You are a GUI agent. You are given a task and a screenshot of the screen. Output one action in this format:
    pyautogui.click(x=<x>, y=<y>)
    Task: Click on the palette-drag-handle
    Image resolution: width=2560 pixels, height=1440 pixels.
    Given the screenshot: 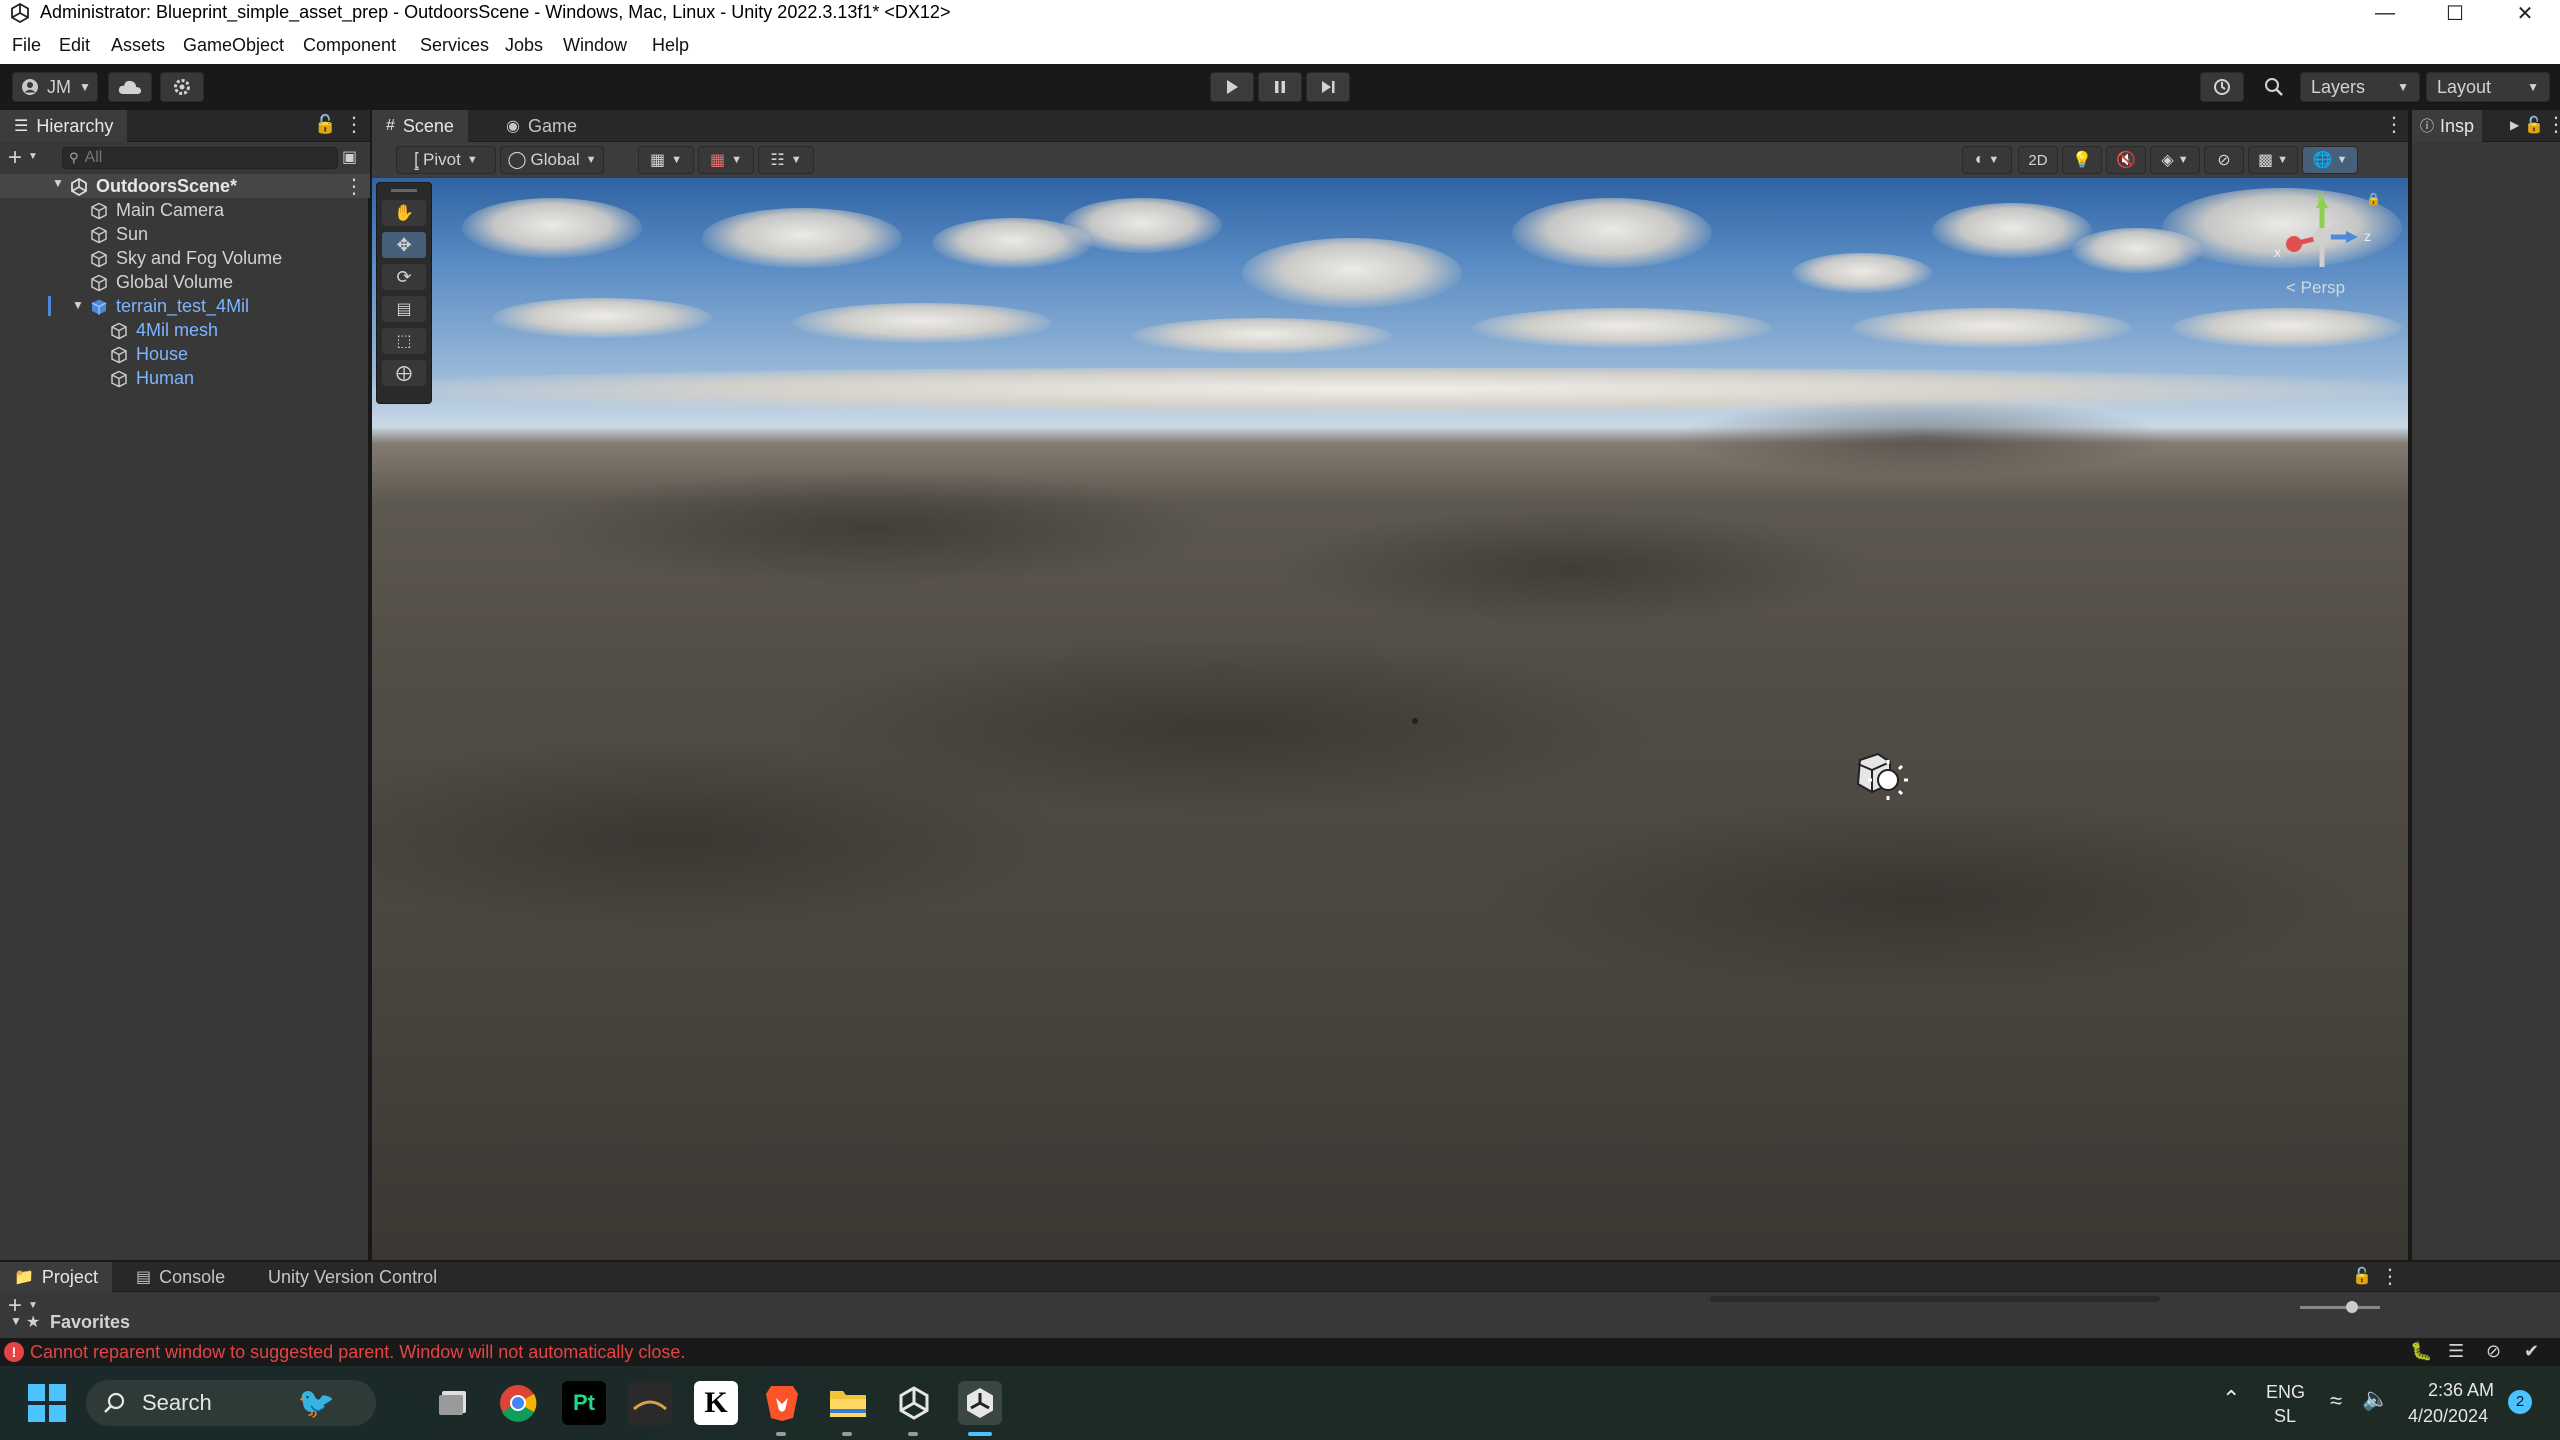 What is the action you would take?
    pyautogui.click(x=404, y=190)
    